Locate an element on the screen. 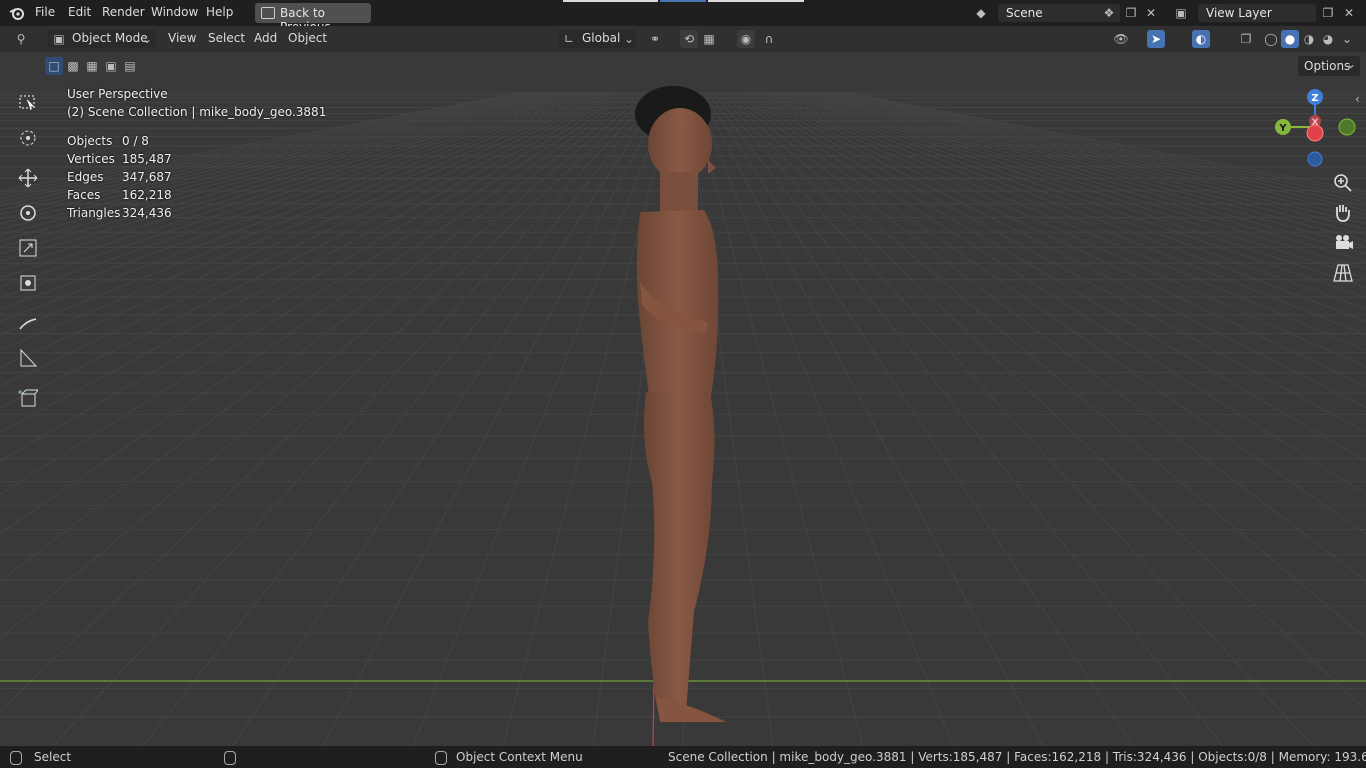 Image resolution: width=1366 pixels, height=768 pixels. gizmo-z-label: Z is located at coordinates (1314, 98).